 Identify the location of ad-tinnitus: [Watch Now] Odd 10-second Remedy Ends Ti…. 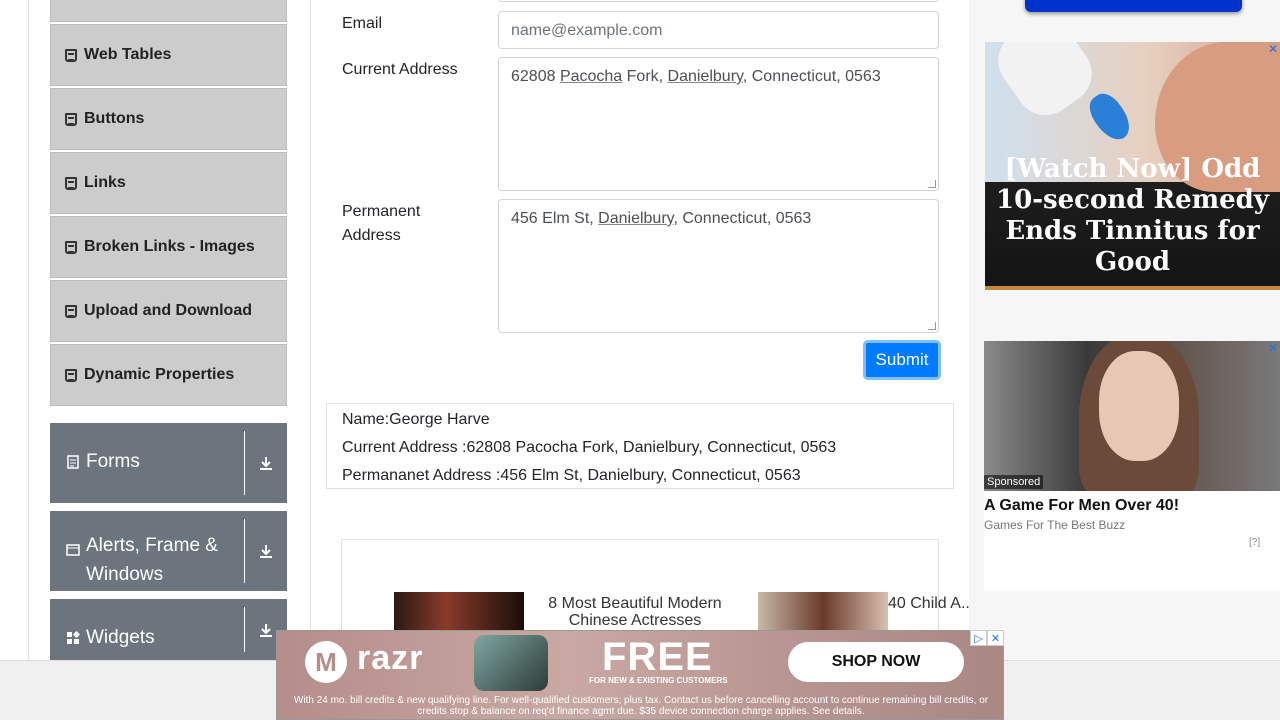
(1132, 166).